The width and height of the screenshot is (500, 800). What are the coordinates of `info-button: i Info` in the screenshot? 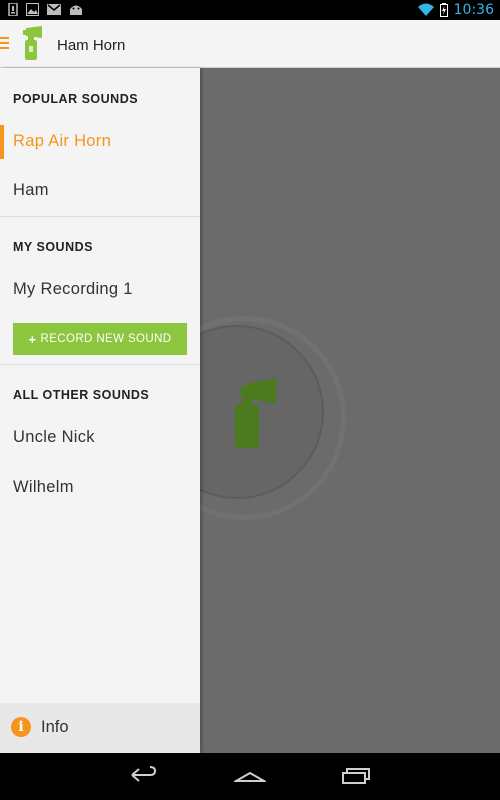 It's located at (100, 728).